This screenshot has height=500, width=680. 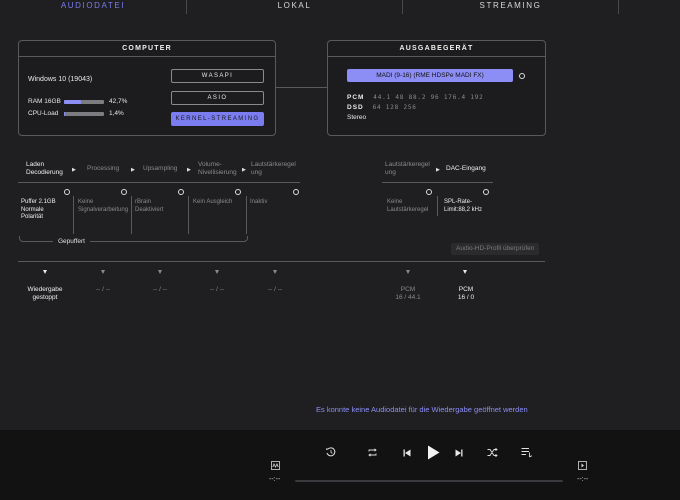 I want to click on tab-divider, so click(x=618, y=7).